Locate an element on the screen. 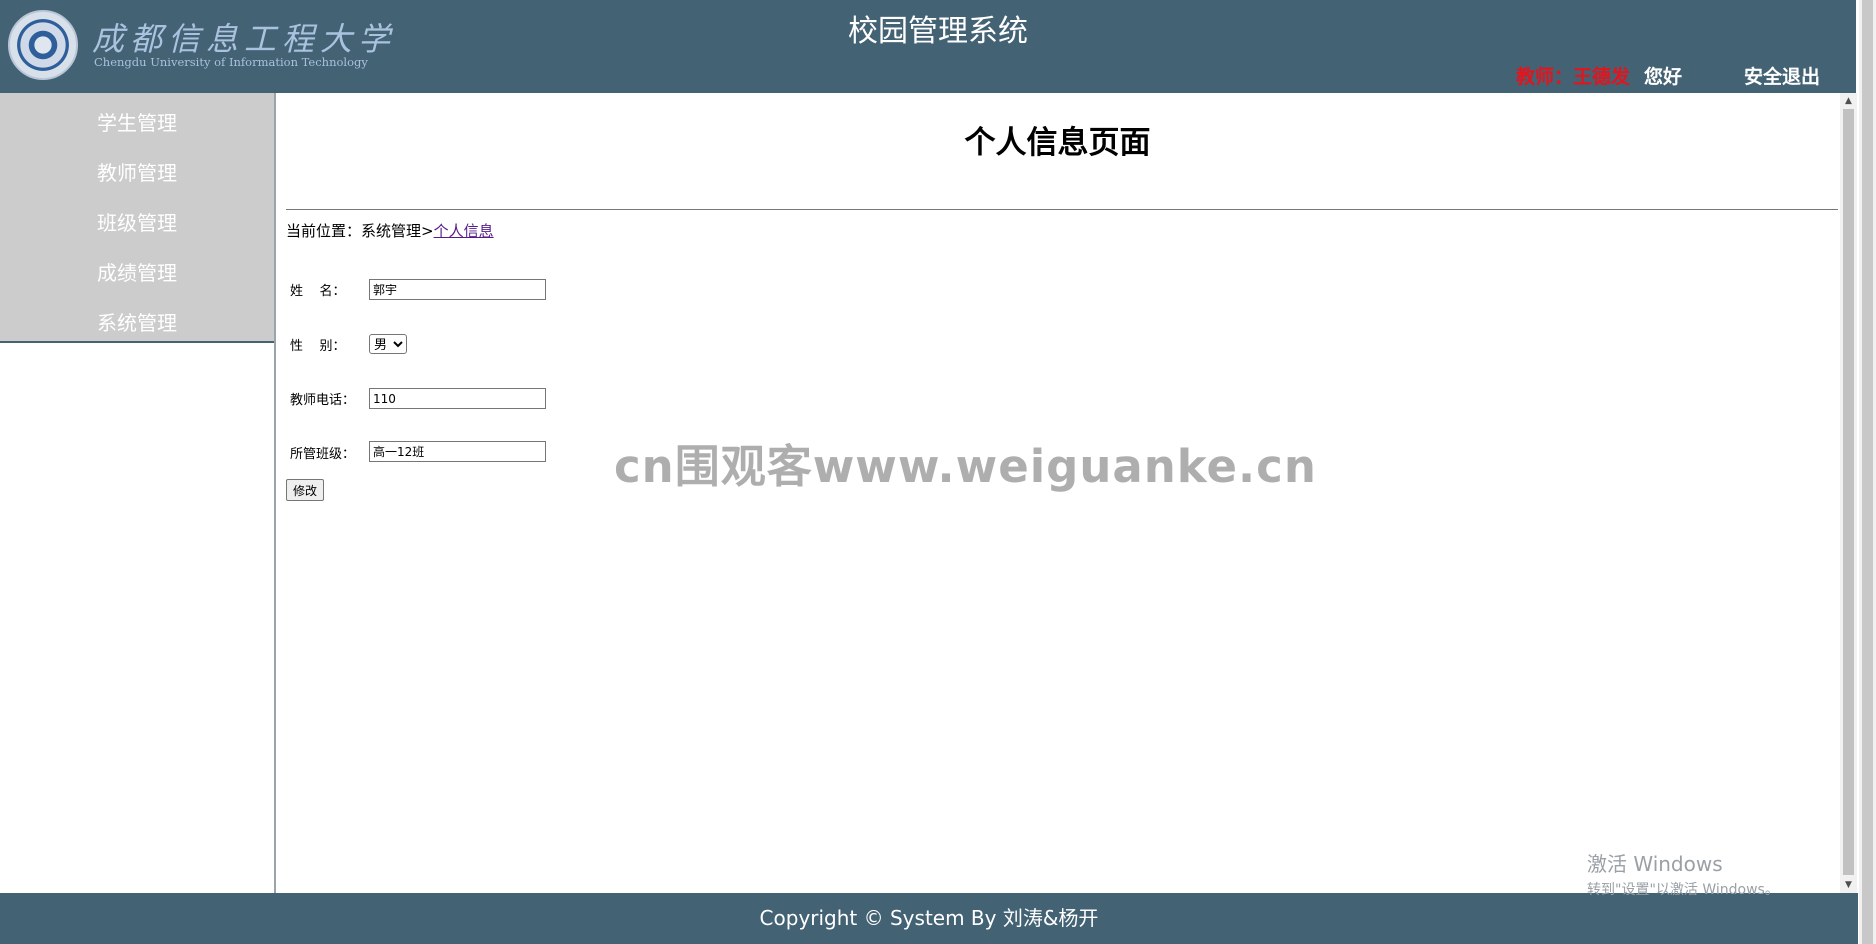  windows-activation-notice: 激活 Windows 转到"设置"以激活 Windows。 is located at coordinates (1683, 873).